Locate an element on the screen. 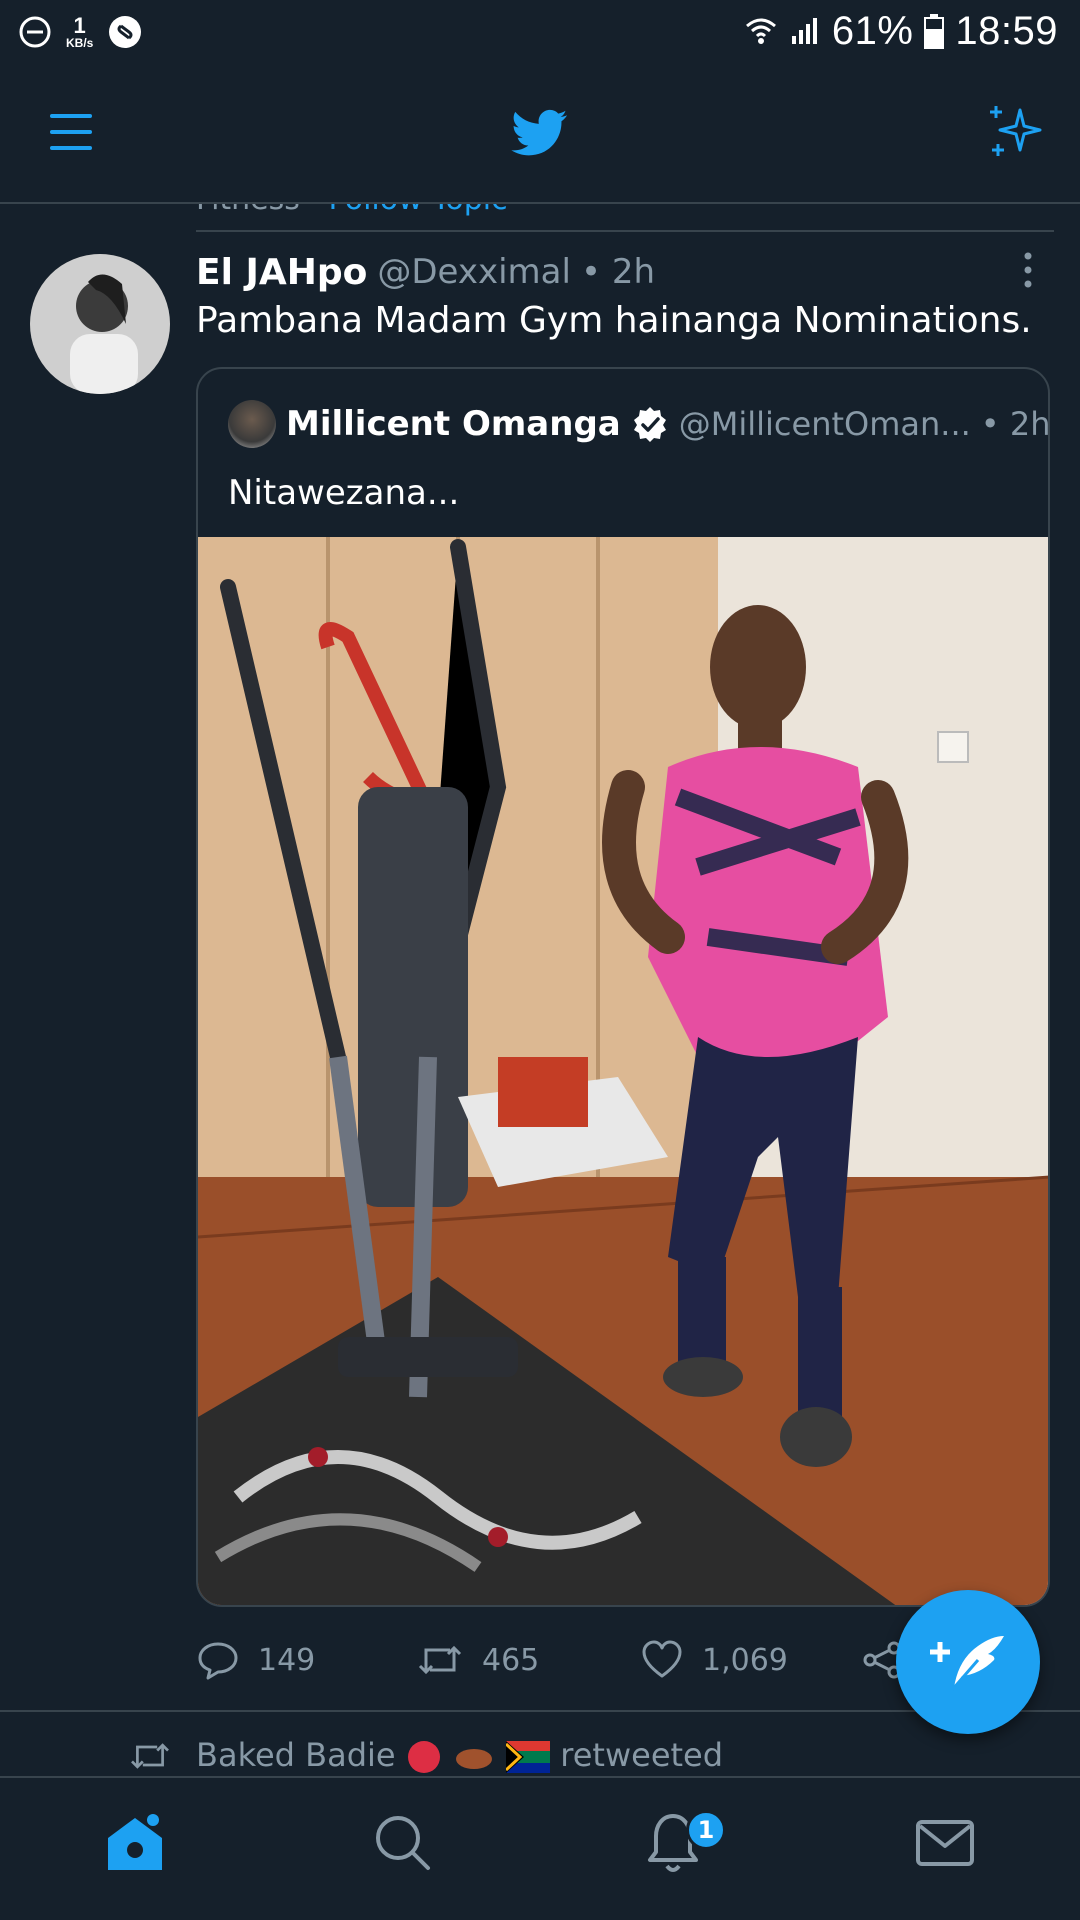 The image size is (1080, 1920). topic-name: Fitness is located at coordinates (248, 210).